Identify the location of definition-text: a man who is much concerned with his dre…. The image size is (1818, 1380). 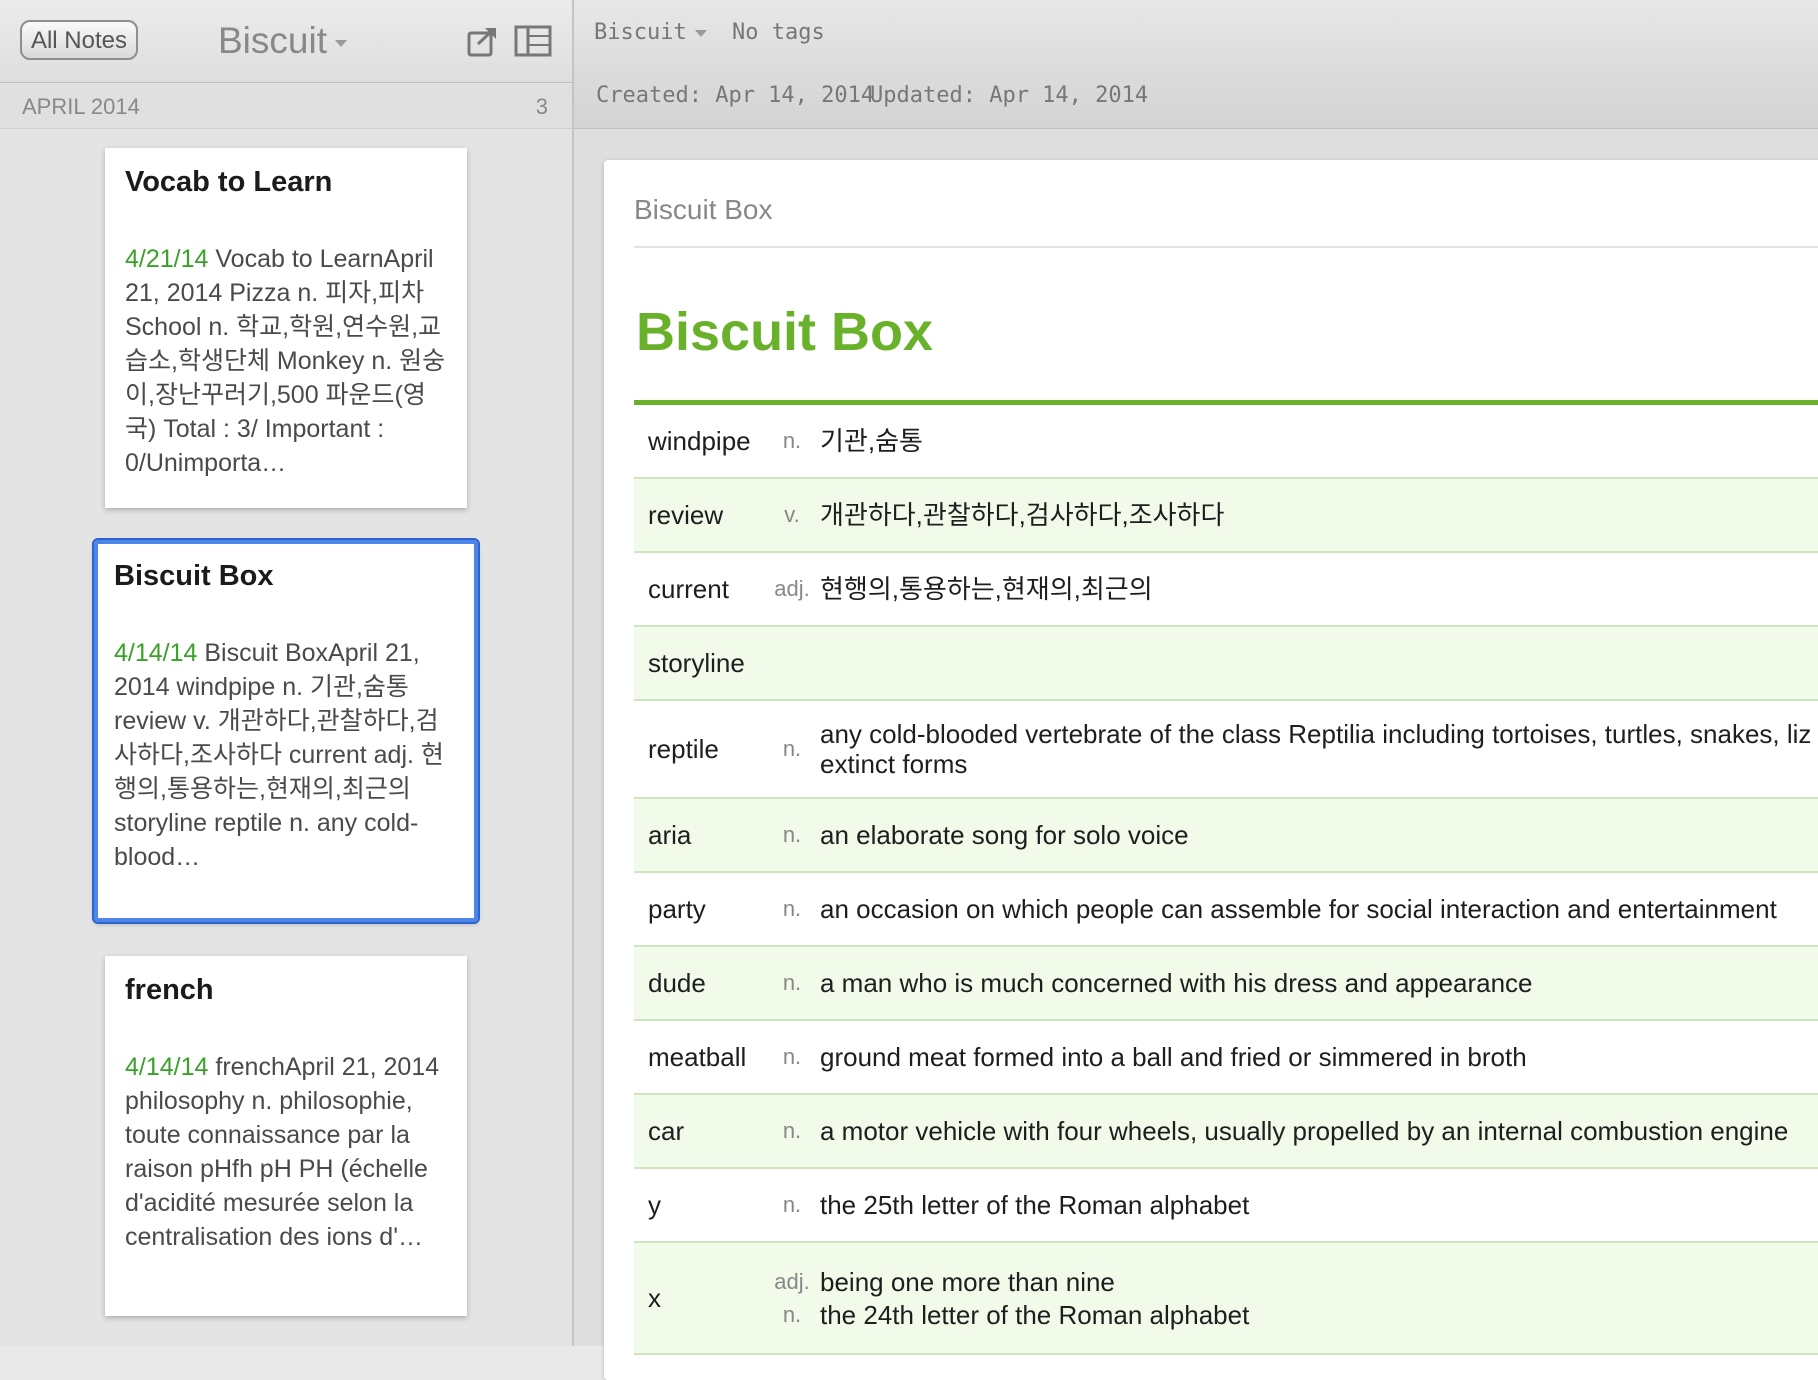
(1176, 983).